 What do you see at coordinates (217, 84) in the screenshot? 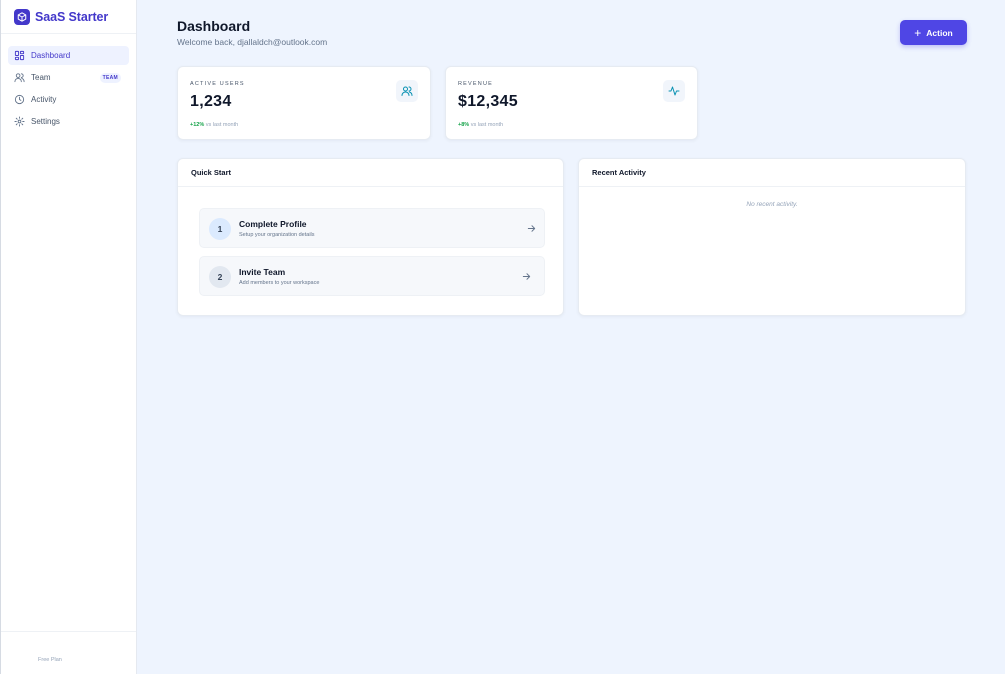
I see `stat-label: ACTIVE USERS` at bounding box center [217, 84].